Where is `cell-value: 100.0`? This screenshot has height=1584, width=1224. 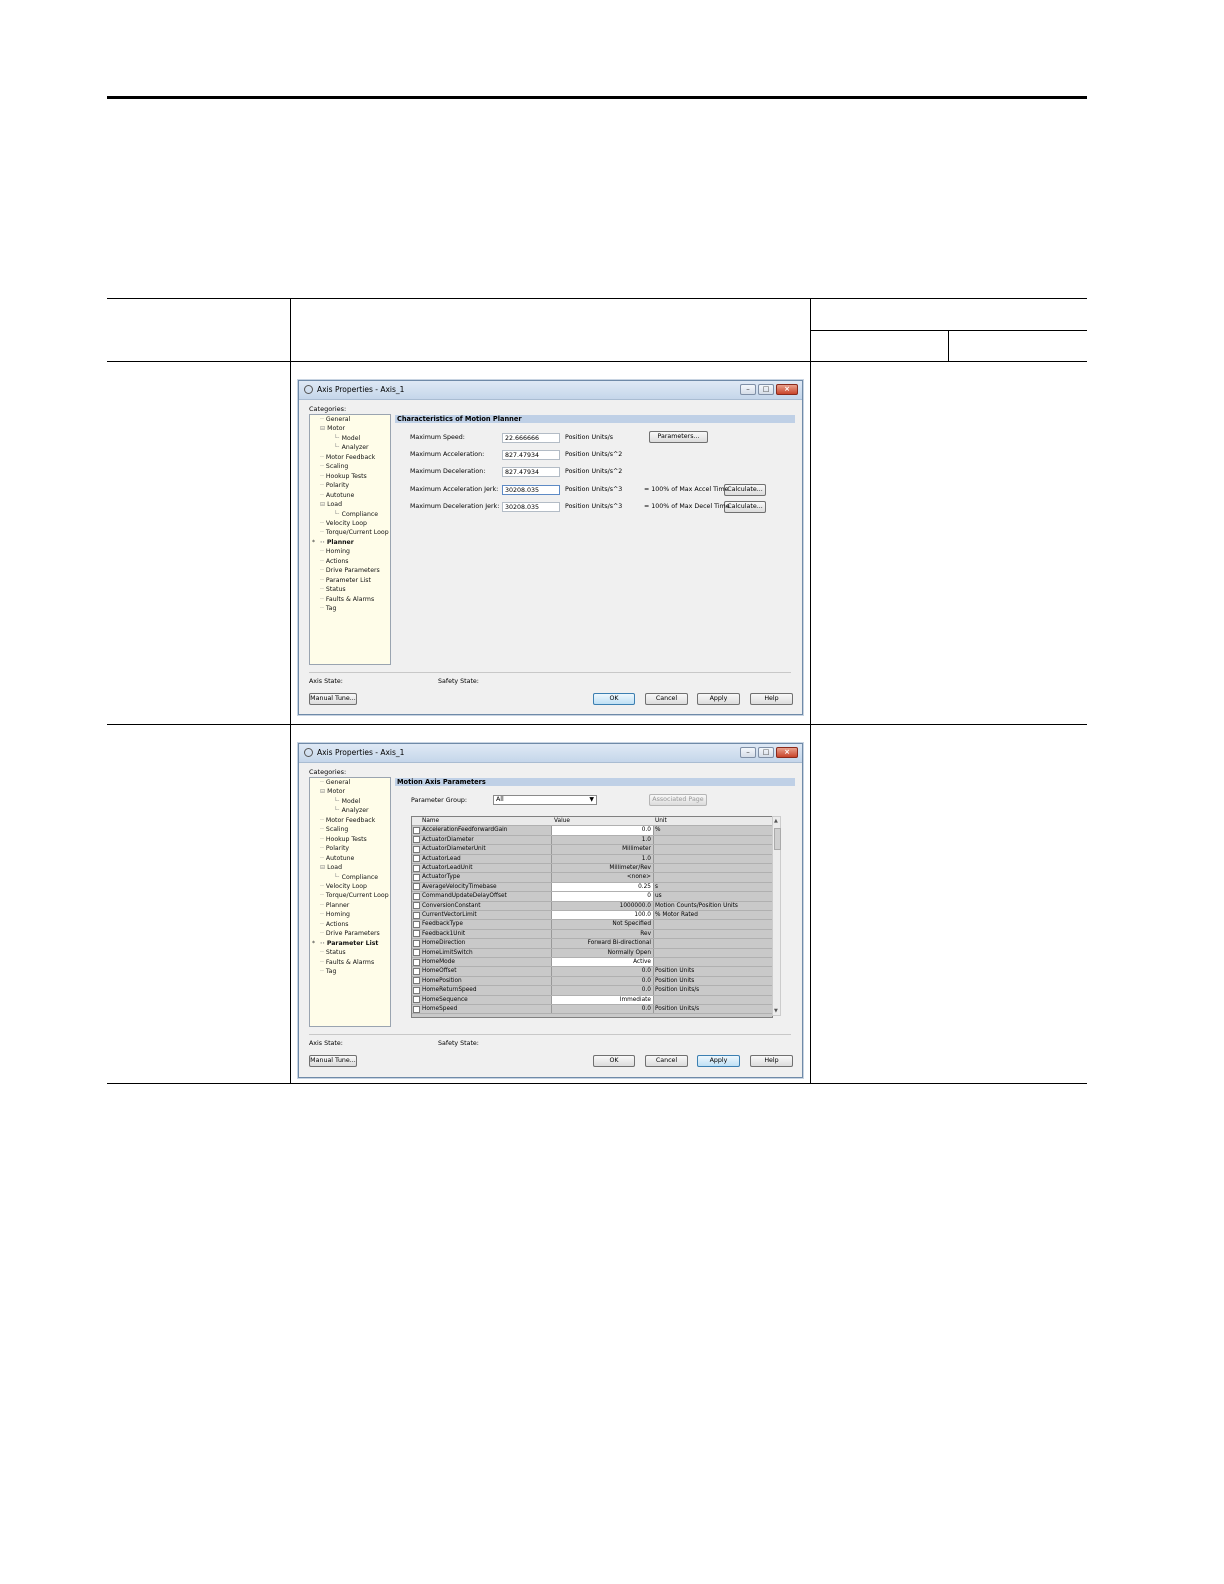
cell-value: 100.0 is located at coordinates (602, 915).